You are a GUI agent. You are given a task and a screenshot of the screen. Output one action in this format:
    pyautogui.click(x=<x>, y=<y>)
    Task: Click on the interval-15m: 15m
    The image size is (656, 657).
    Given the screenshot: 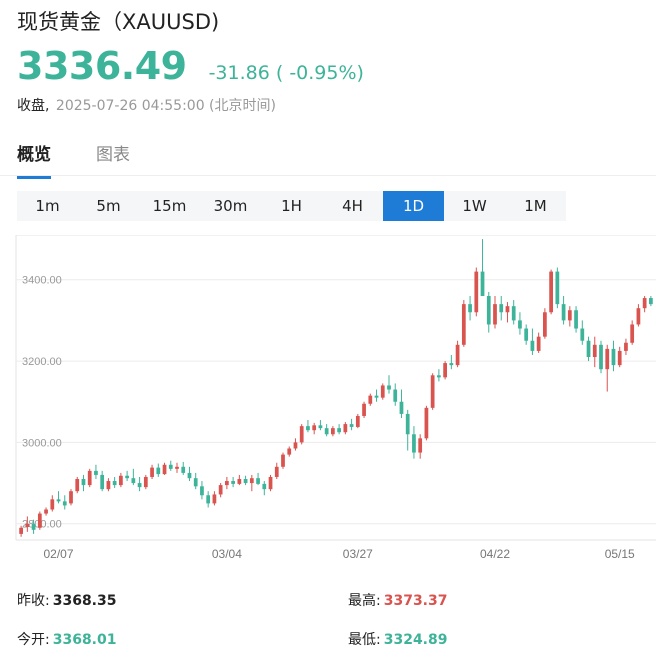 What is the action you would take?
    pyautogui.click(x=169, y=206)
    